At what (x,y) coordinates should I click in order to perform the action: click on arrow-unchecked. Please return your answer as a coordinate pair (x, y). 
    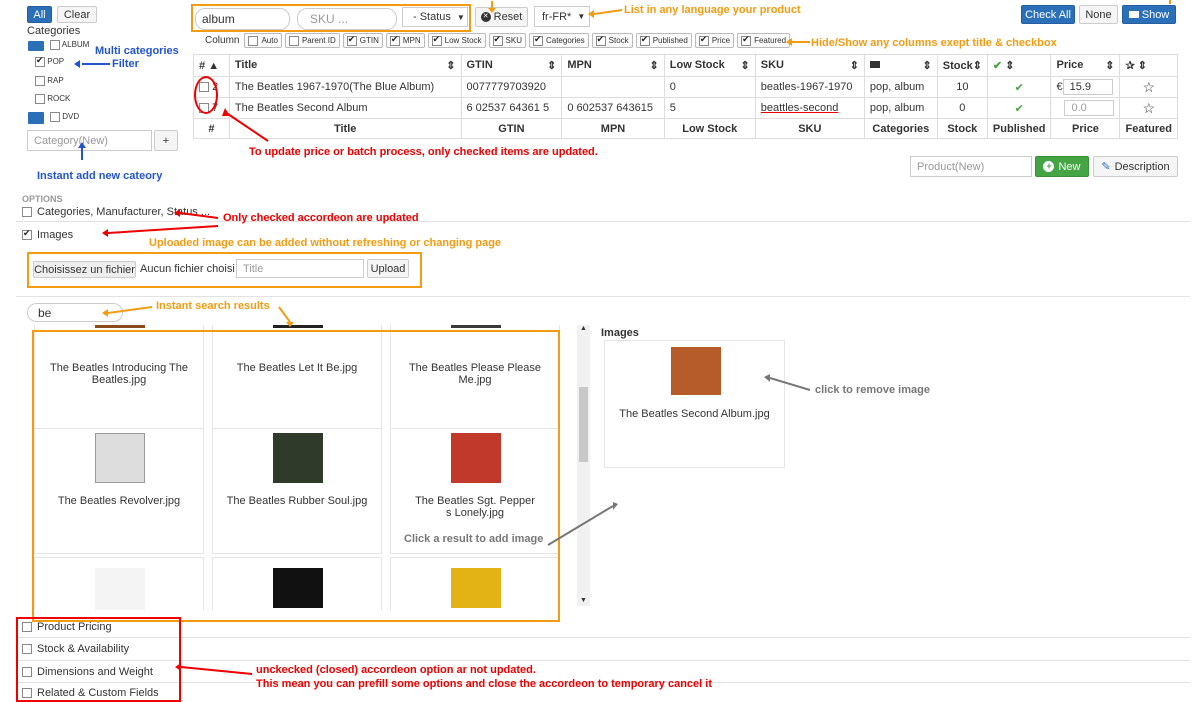
    Looking at the image, I should click on (216, 670).